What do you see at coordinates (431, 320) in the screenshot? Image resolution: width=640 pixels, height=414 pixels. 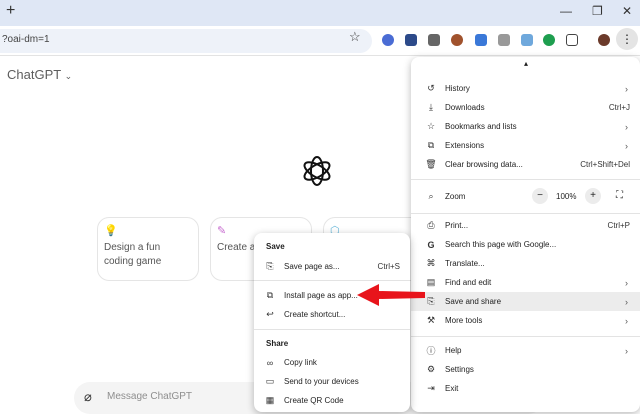 I see `toolbox-icon: ⚒` at bounding box center [431, 320].